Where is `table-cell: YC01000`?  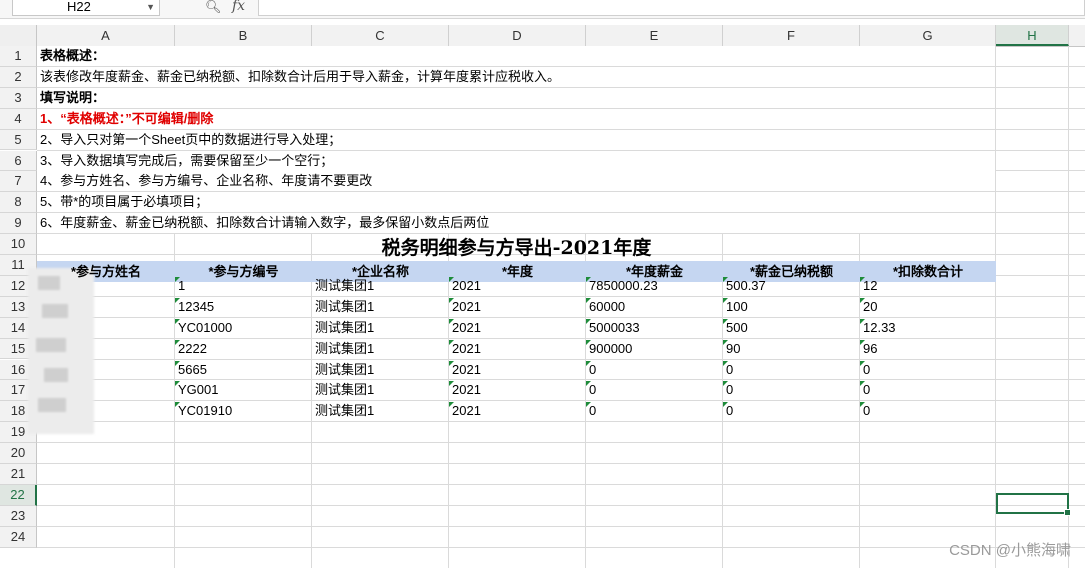
table-cell: YC01000 is located at coordinates (203, 328).